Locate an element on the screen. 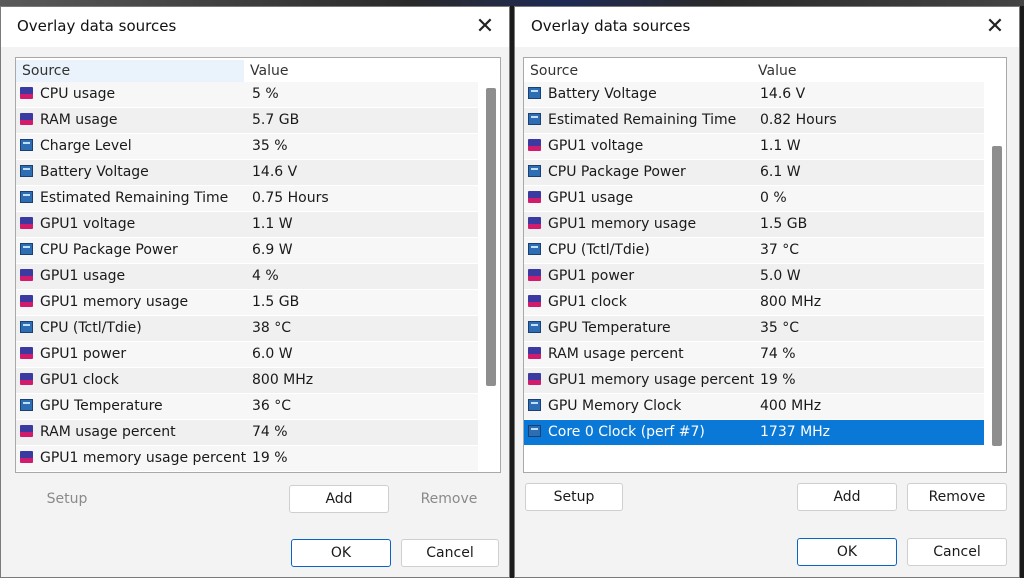 The width and height of the screenshot is (1024, 578). list-item: GPU1 power 5.0 W is located at coordinates (754, 277).